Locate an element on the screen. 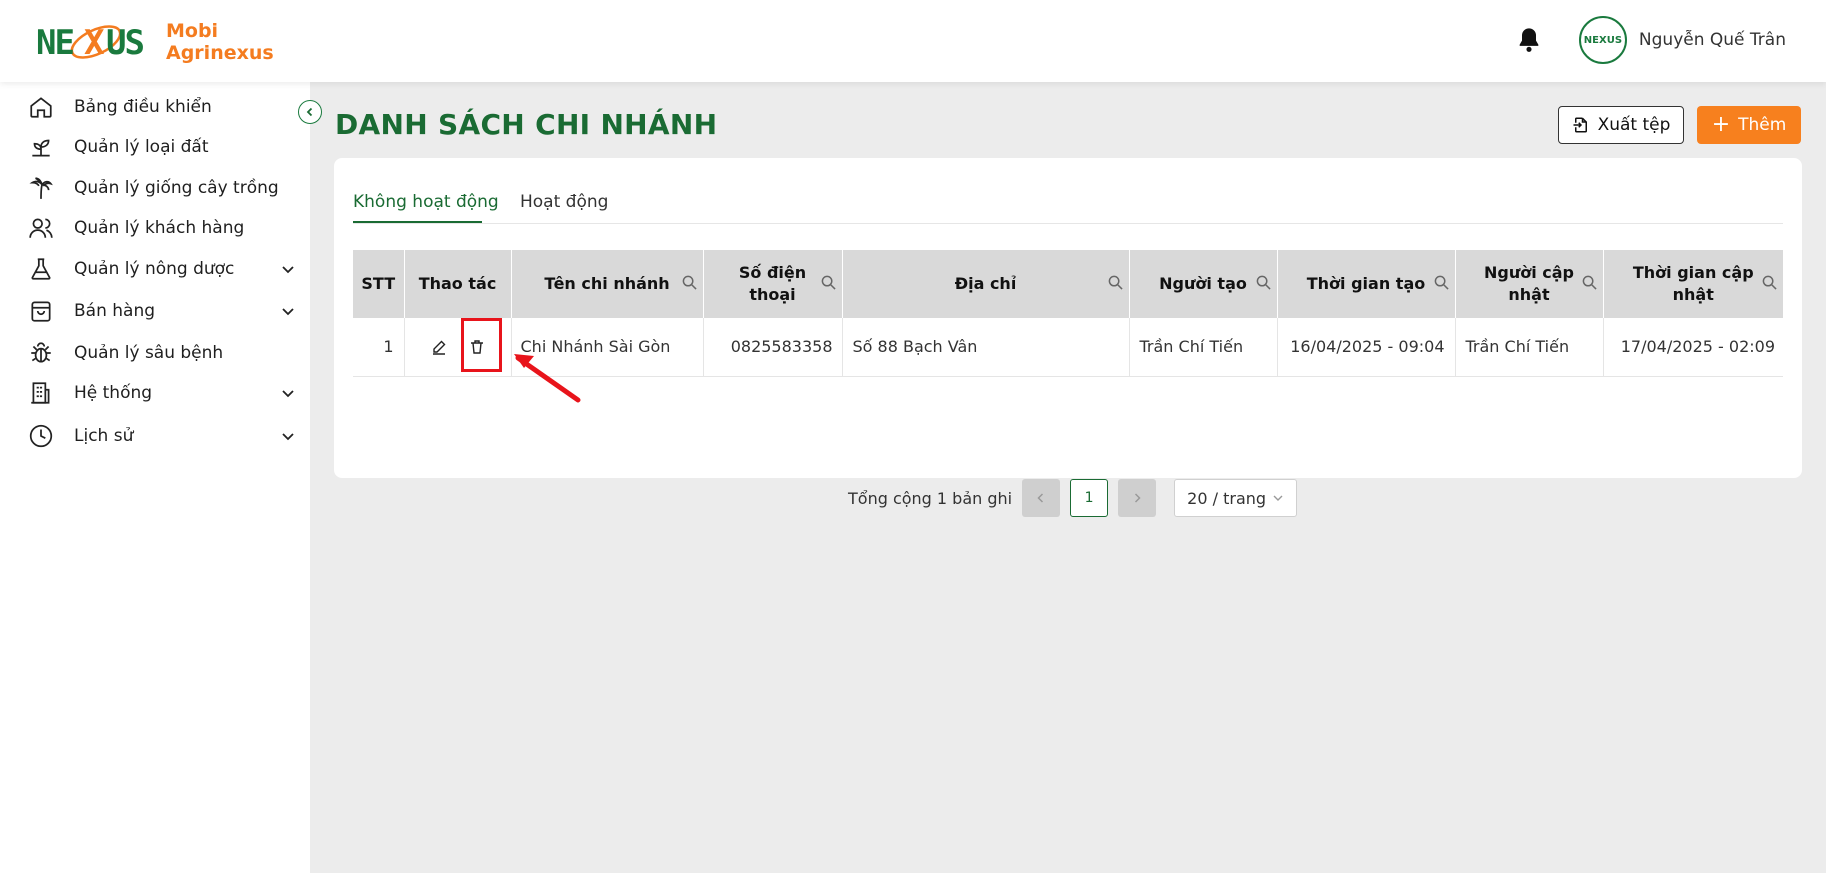 This screenshot has height=873, width=1826. sidebar-item-sales: Bán hàng is located at coordinates (162, 311).